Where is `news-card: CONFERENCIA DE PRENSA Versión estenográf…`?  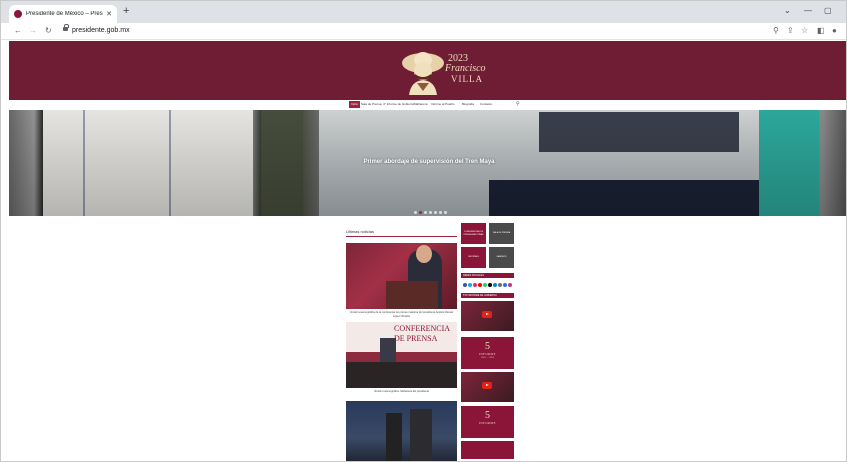 news-card: CONFERENCIA DE PRENSA Versión estenográf… is located at coordinates (401, 358).